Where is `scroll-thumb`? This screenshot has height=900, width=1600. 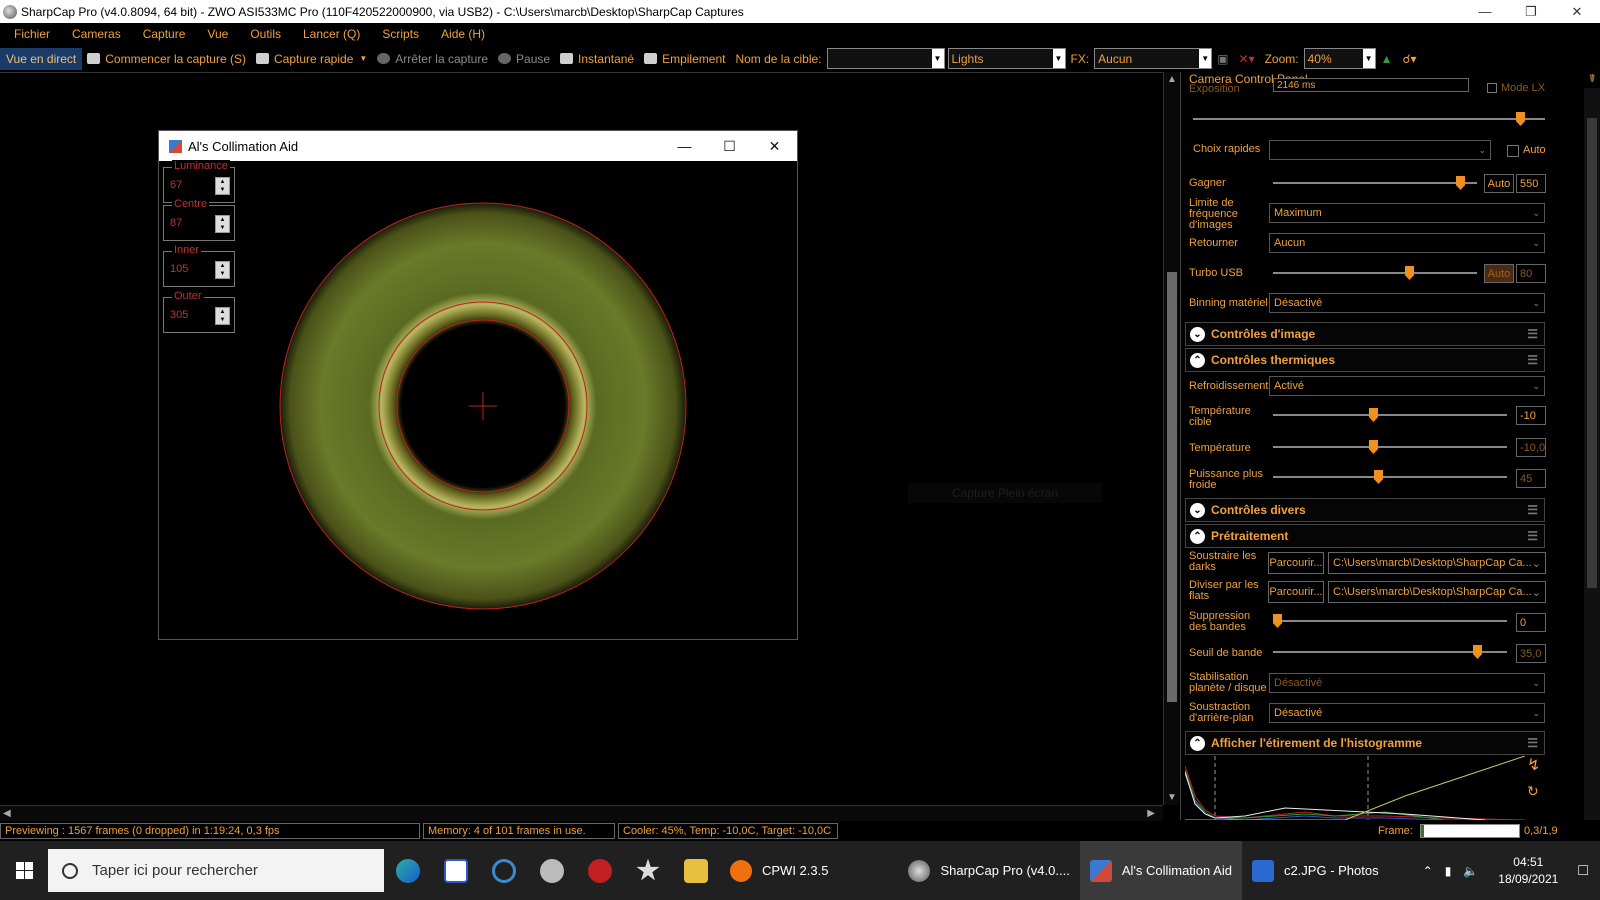
scroll-thumb is located at coordinates (1172, 487).